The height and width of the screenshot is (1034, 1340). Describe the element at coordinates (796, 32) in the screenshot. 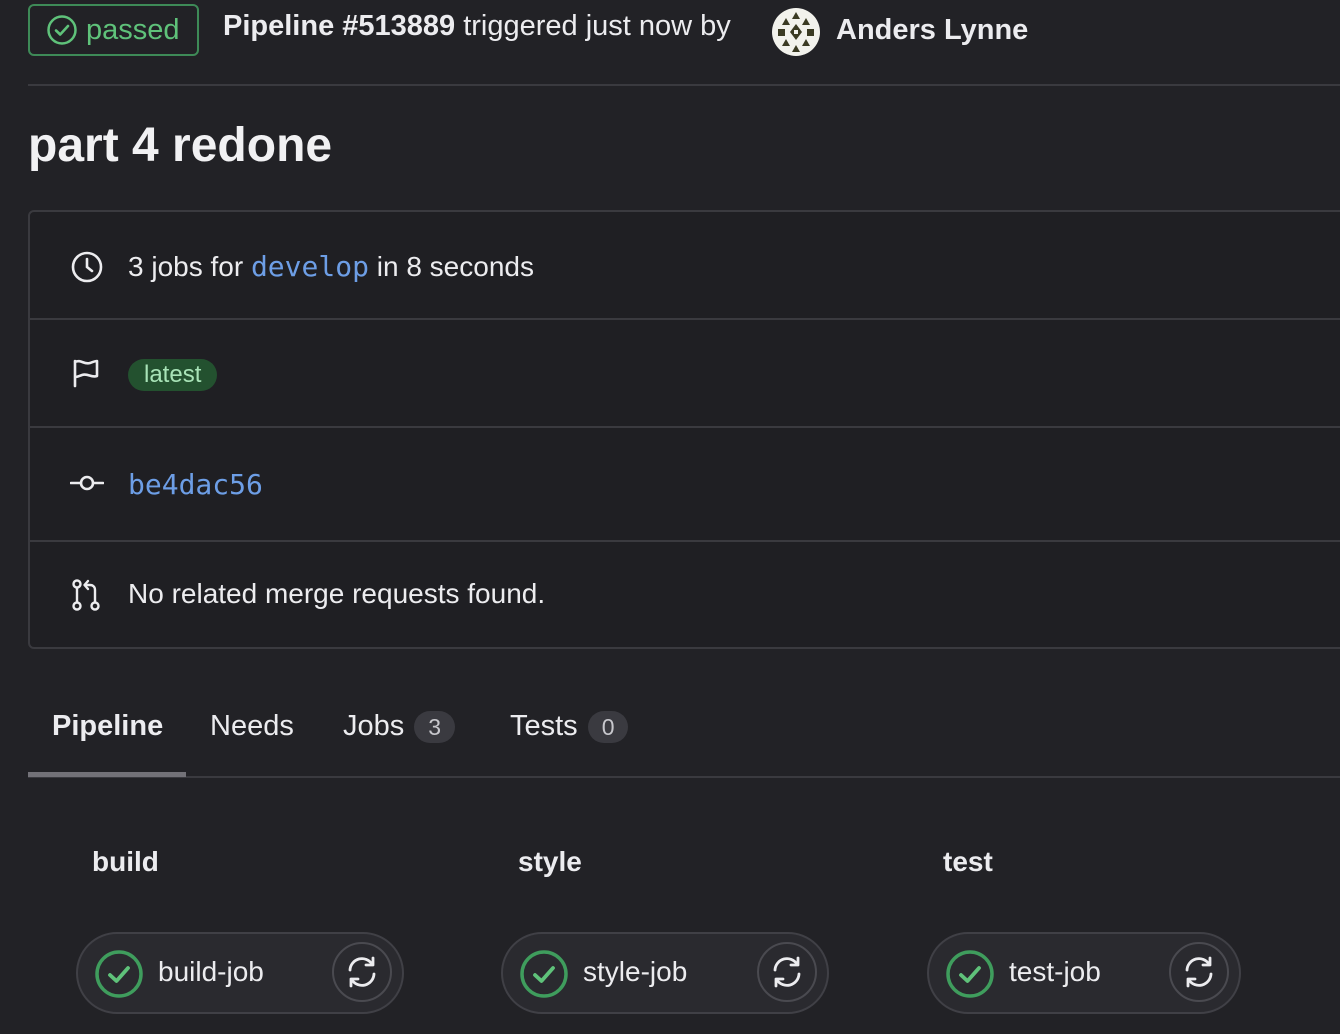

I see `avatar` at that location.